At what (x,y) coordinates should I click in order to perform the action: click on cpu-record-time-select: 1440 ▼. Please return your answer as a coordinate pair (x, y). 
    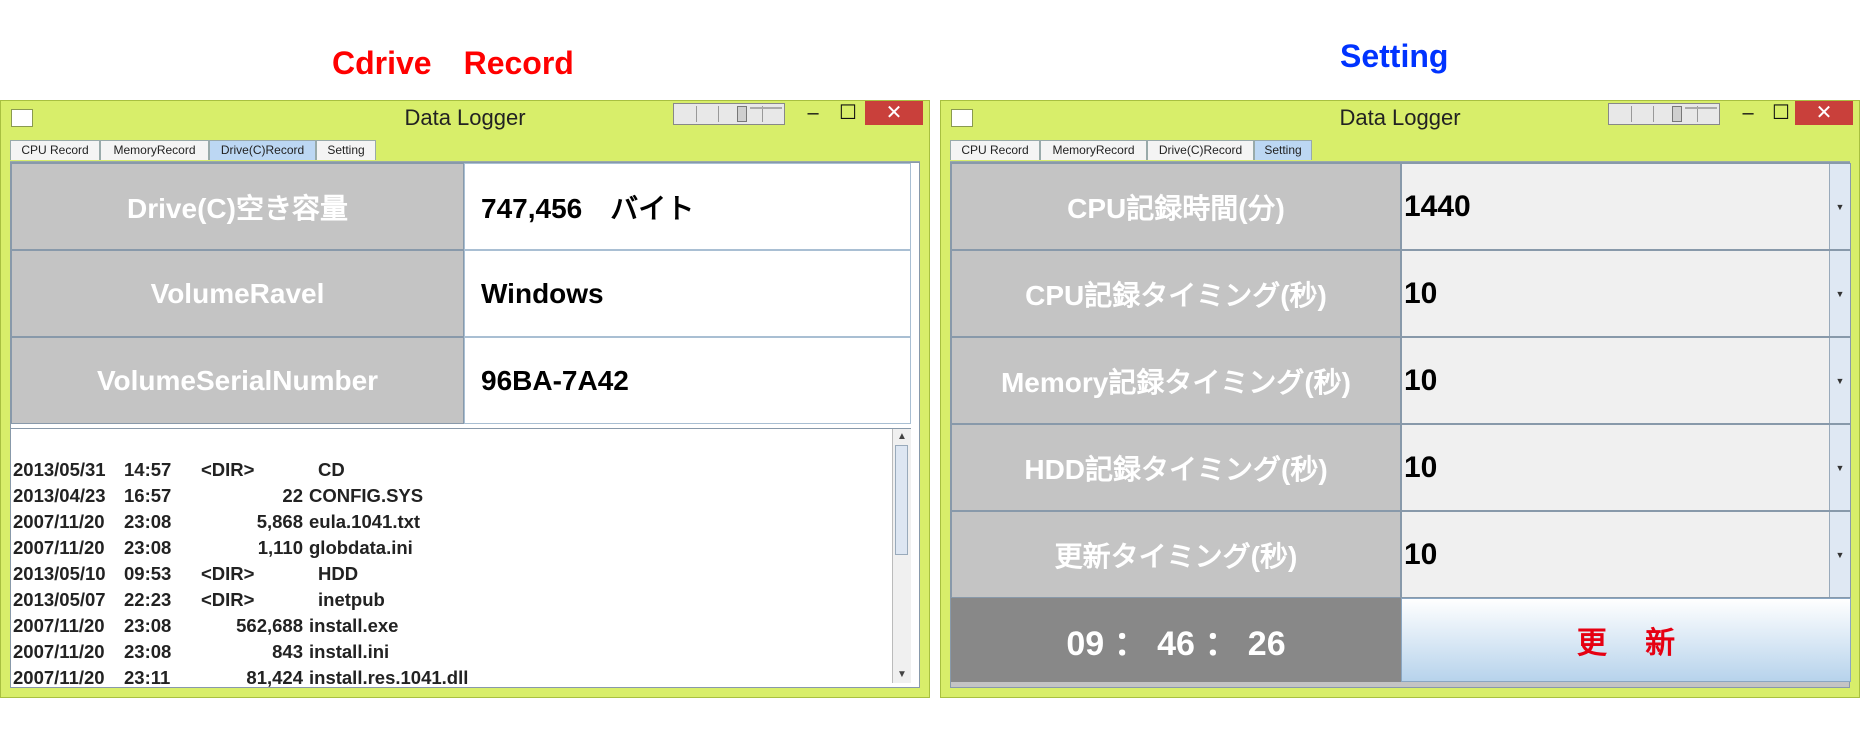
    Looking at the image, I should click on (1626, 206).